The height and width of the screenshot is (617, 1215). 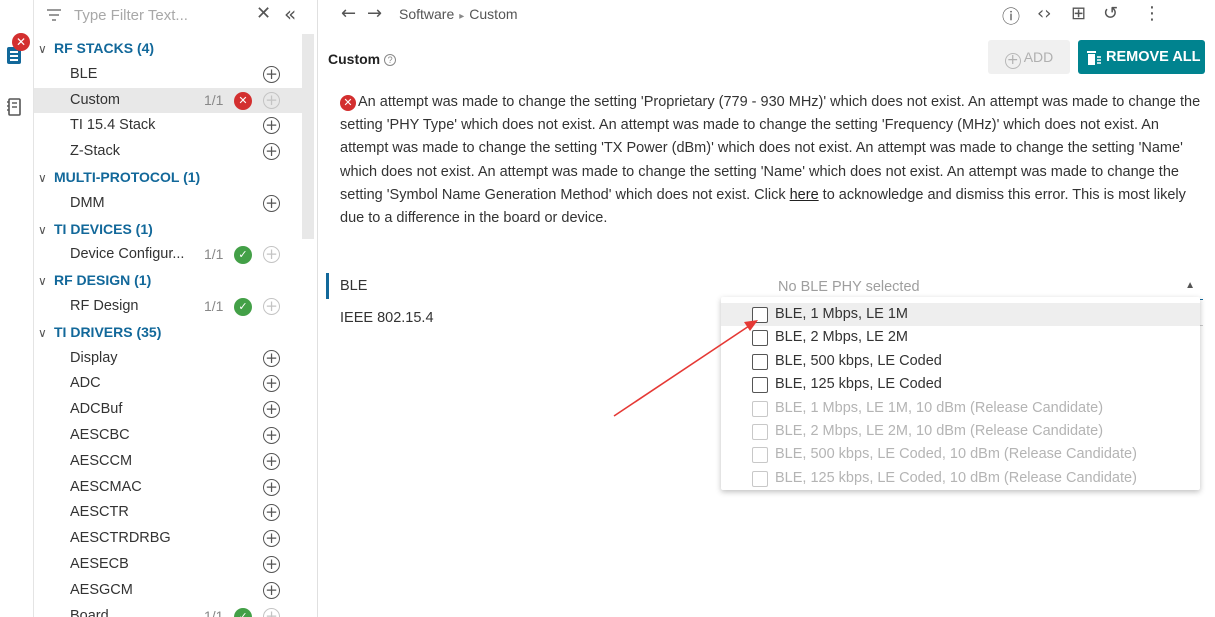 I want to click on group-ti-drivers: ∨ TI DRIVERS (35), so click(x=168, y=333).